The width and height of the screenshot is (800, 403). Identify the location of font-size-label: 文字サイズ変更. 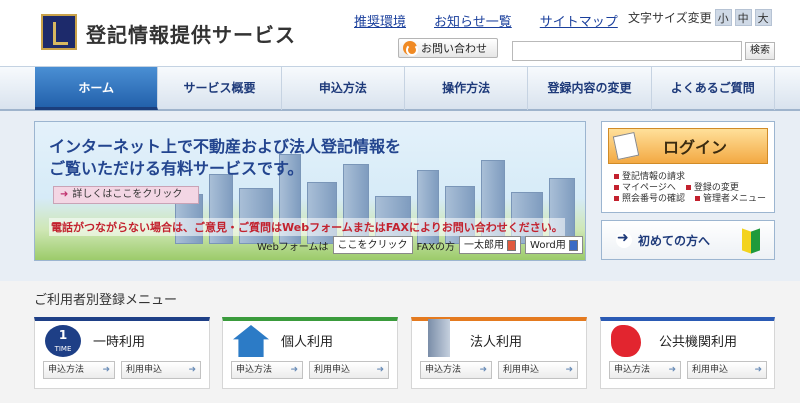
(670, 18).